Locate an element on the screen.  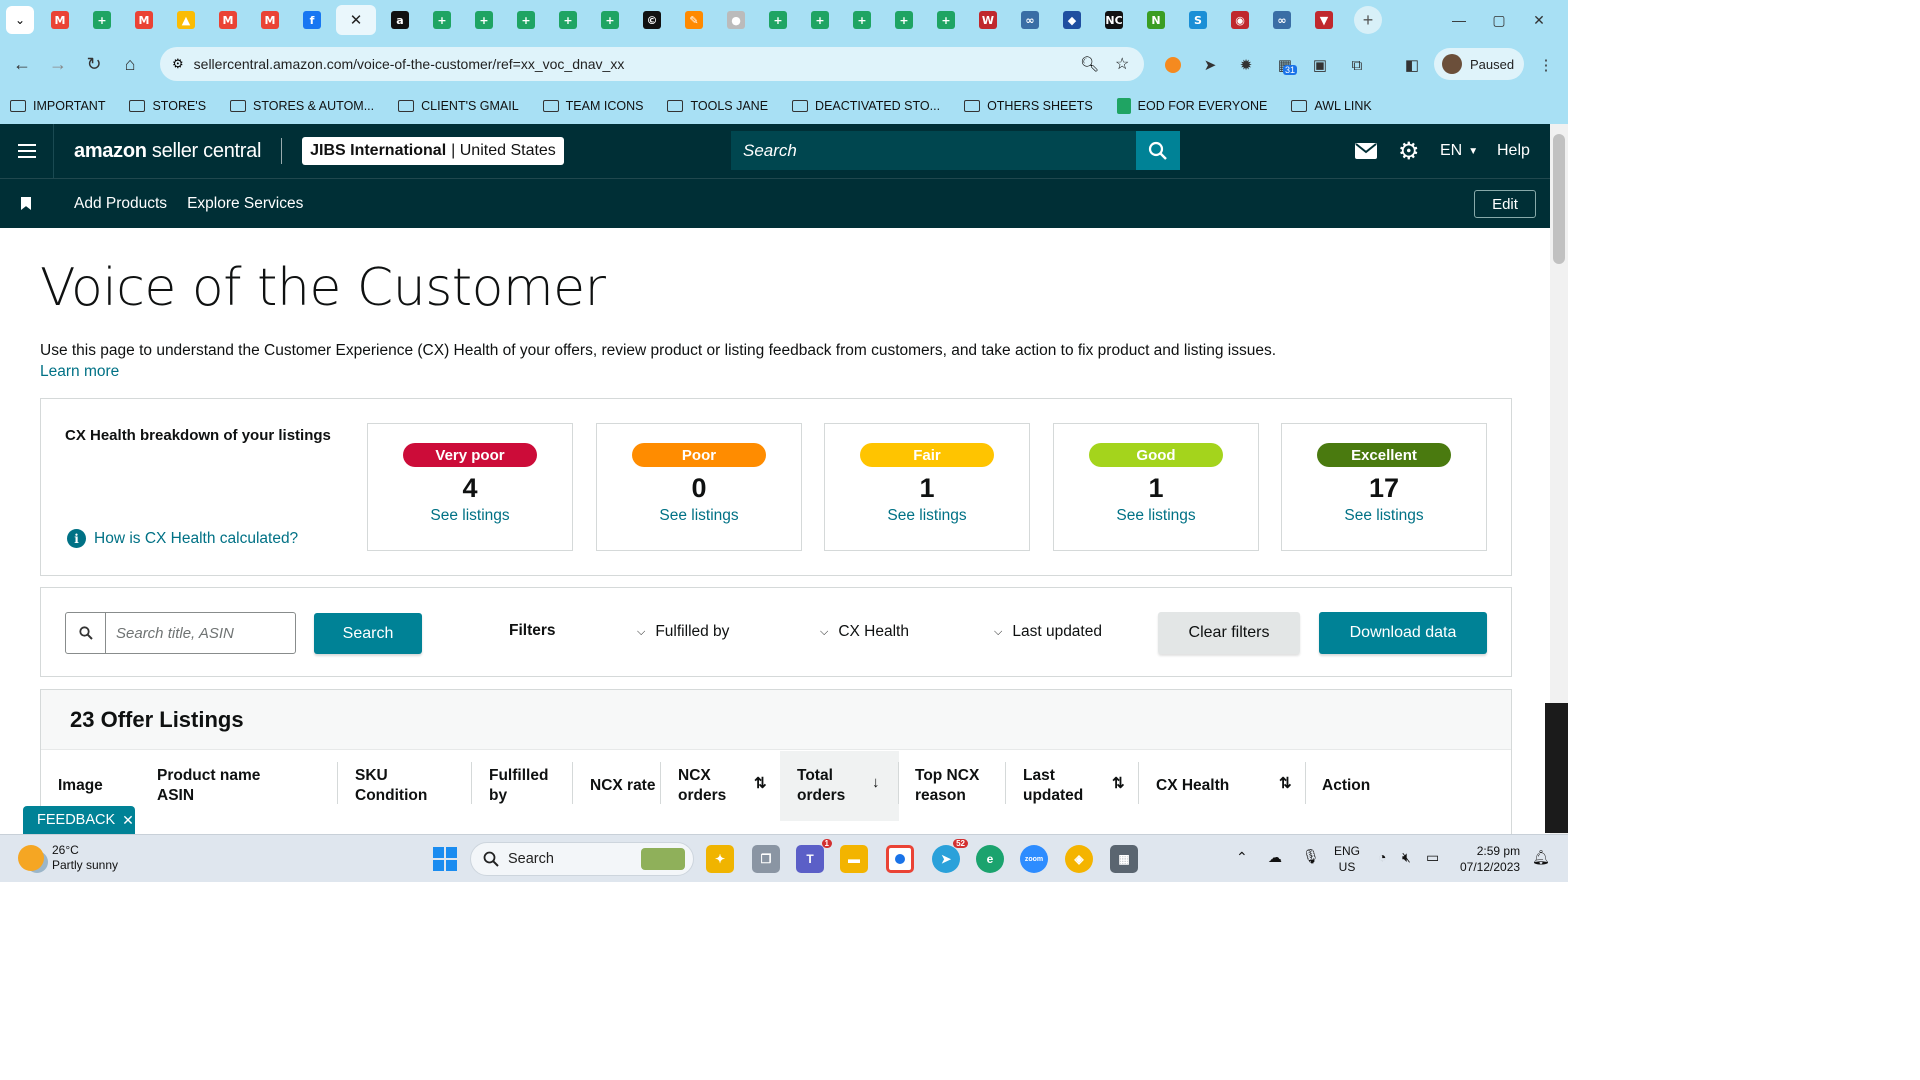
bookmark-item: OTHERS SHEETS is located at coordinates (1028, 106).